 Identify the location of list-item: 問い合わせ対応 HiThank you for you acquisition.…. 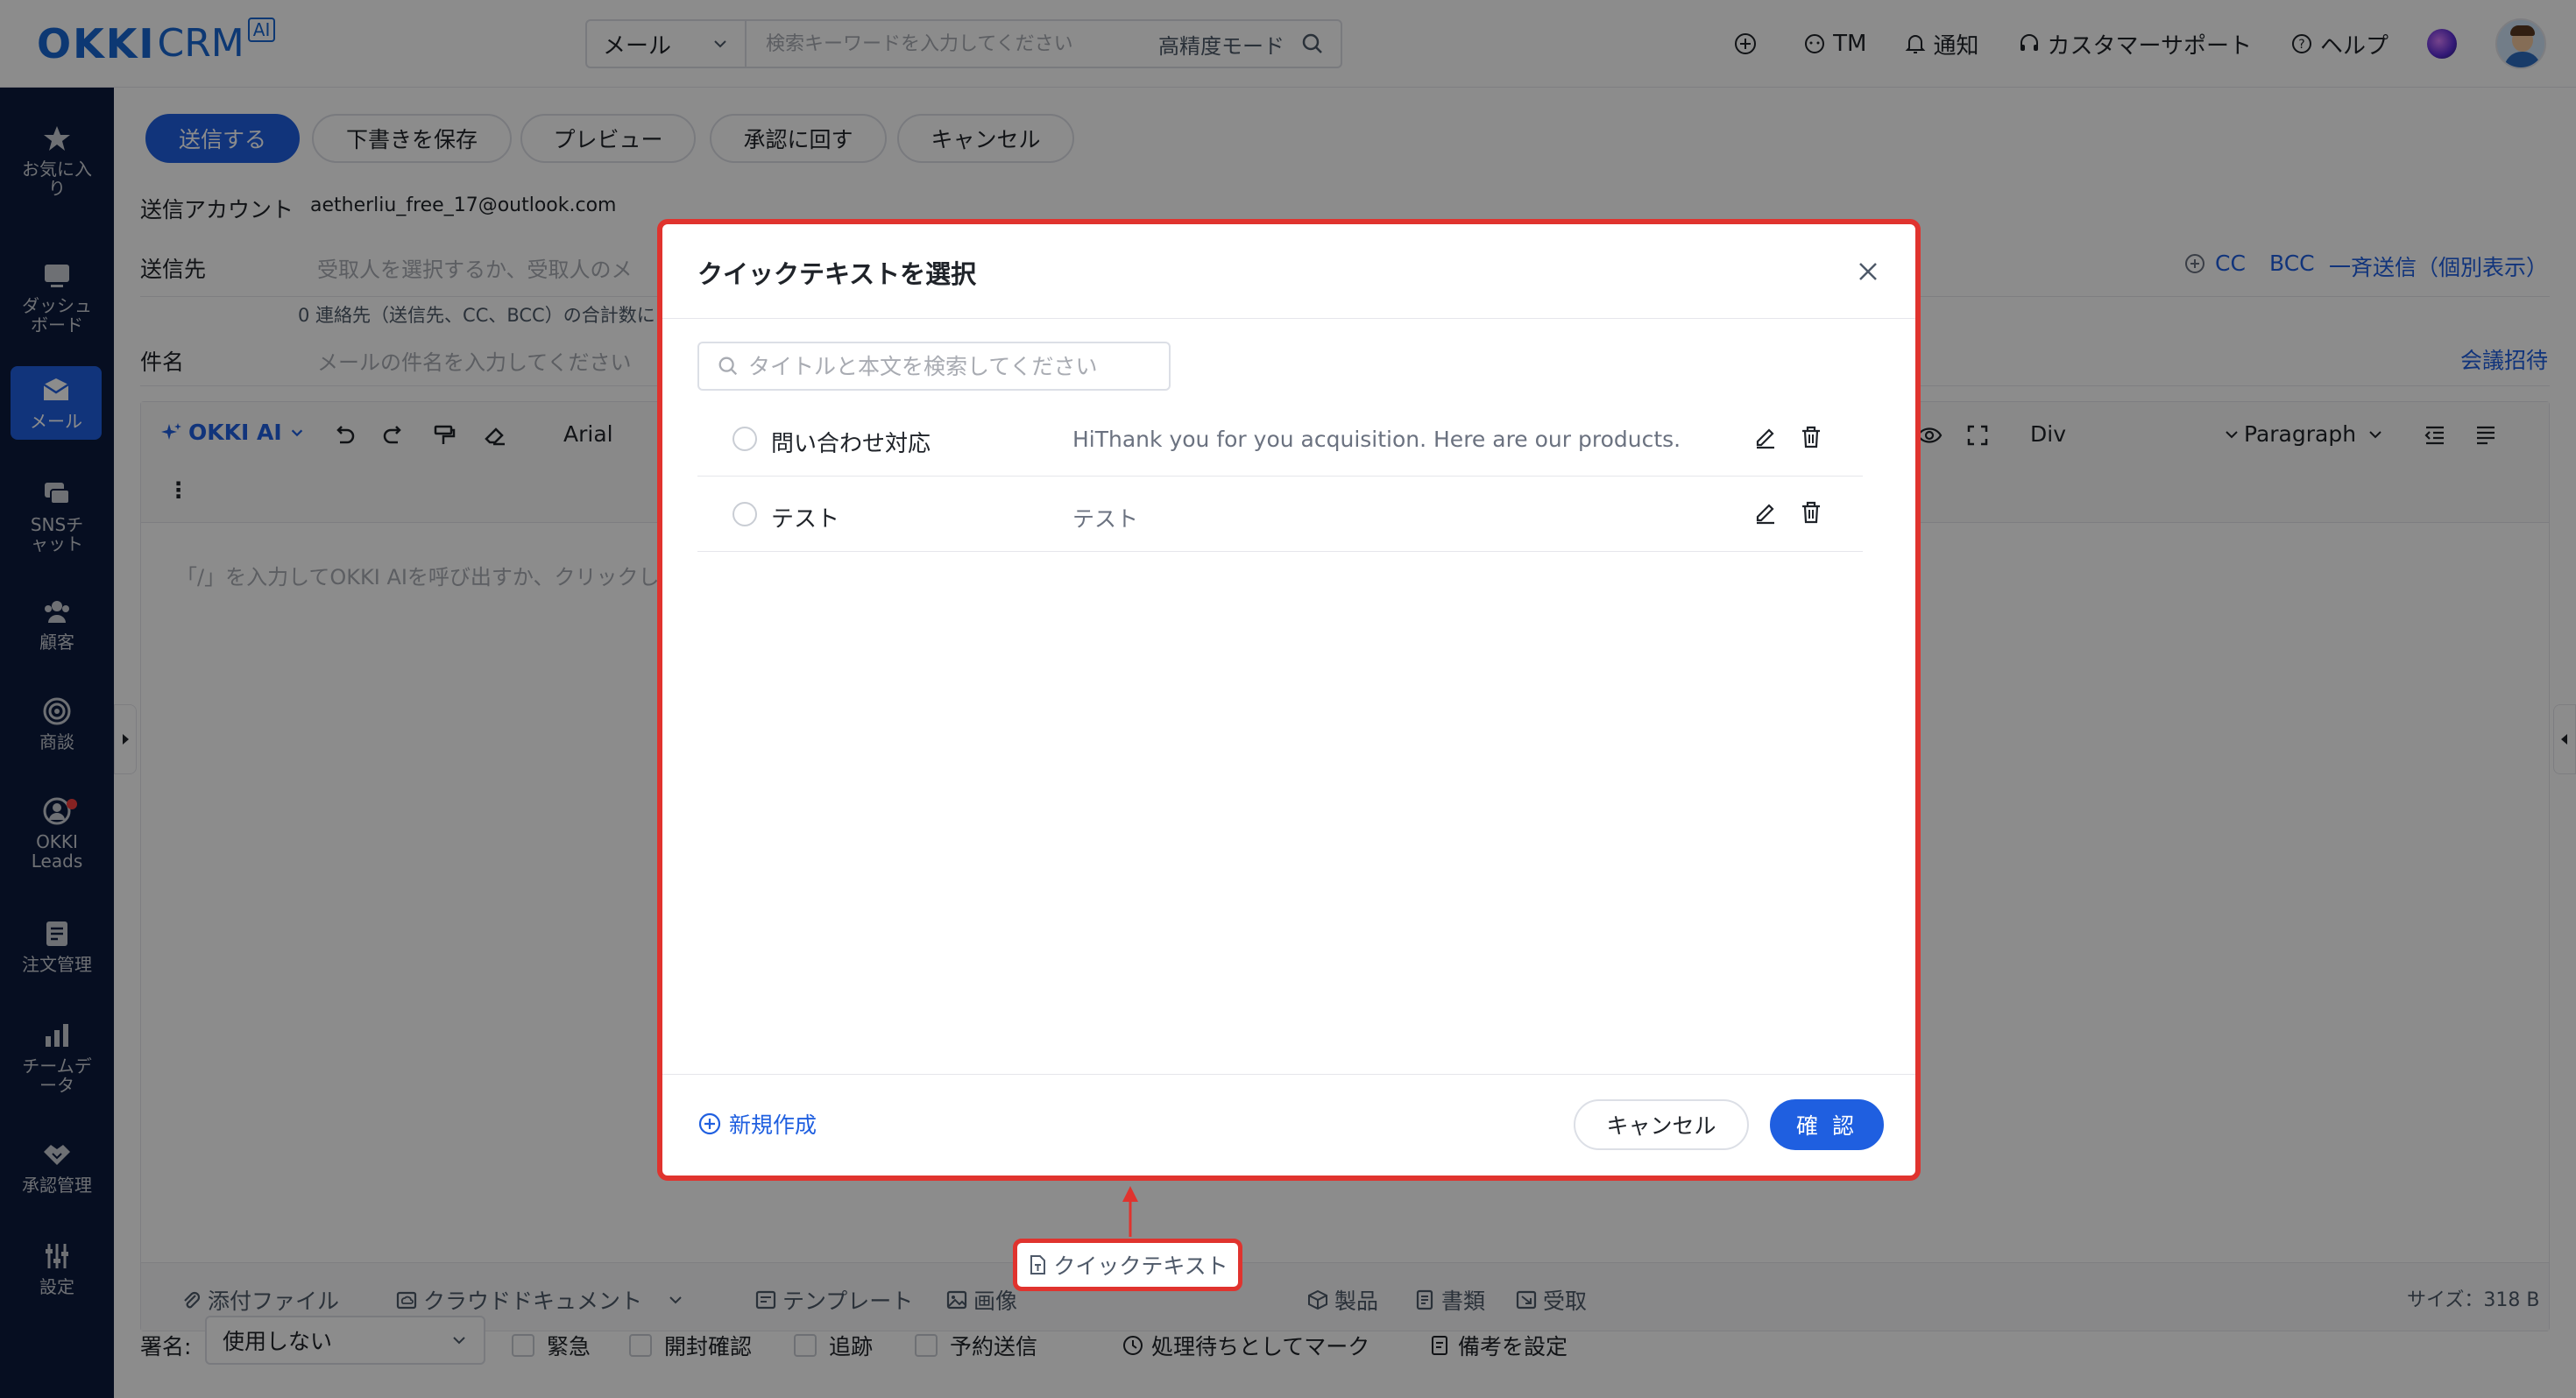
(1280, 439).